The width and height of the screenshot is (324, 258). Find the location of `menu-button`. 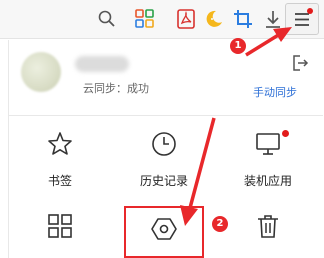

menu-button is located at coordinates (302, 19).